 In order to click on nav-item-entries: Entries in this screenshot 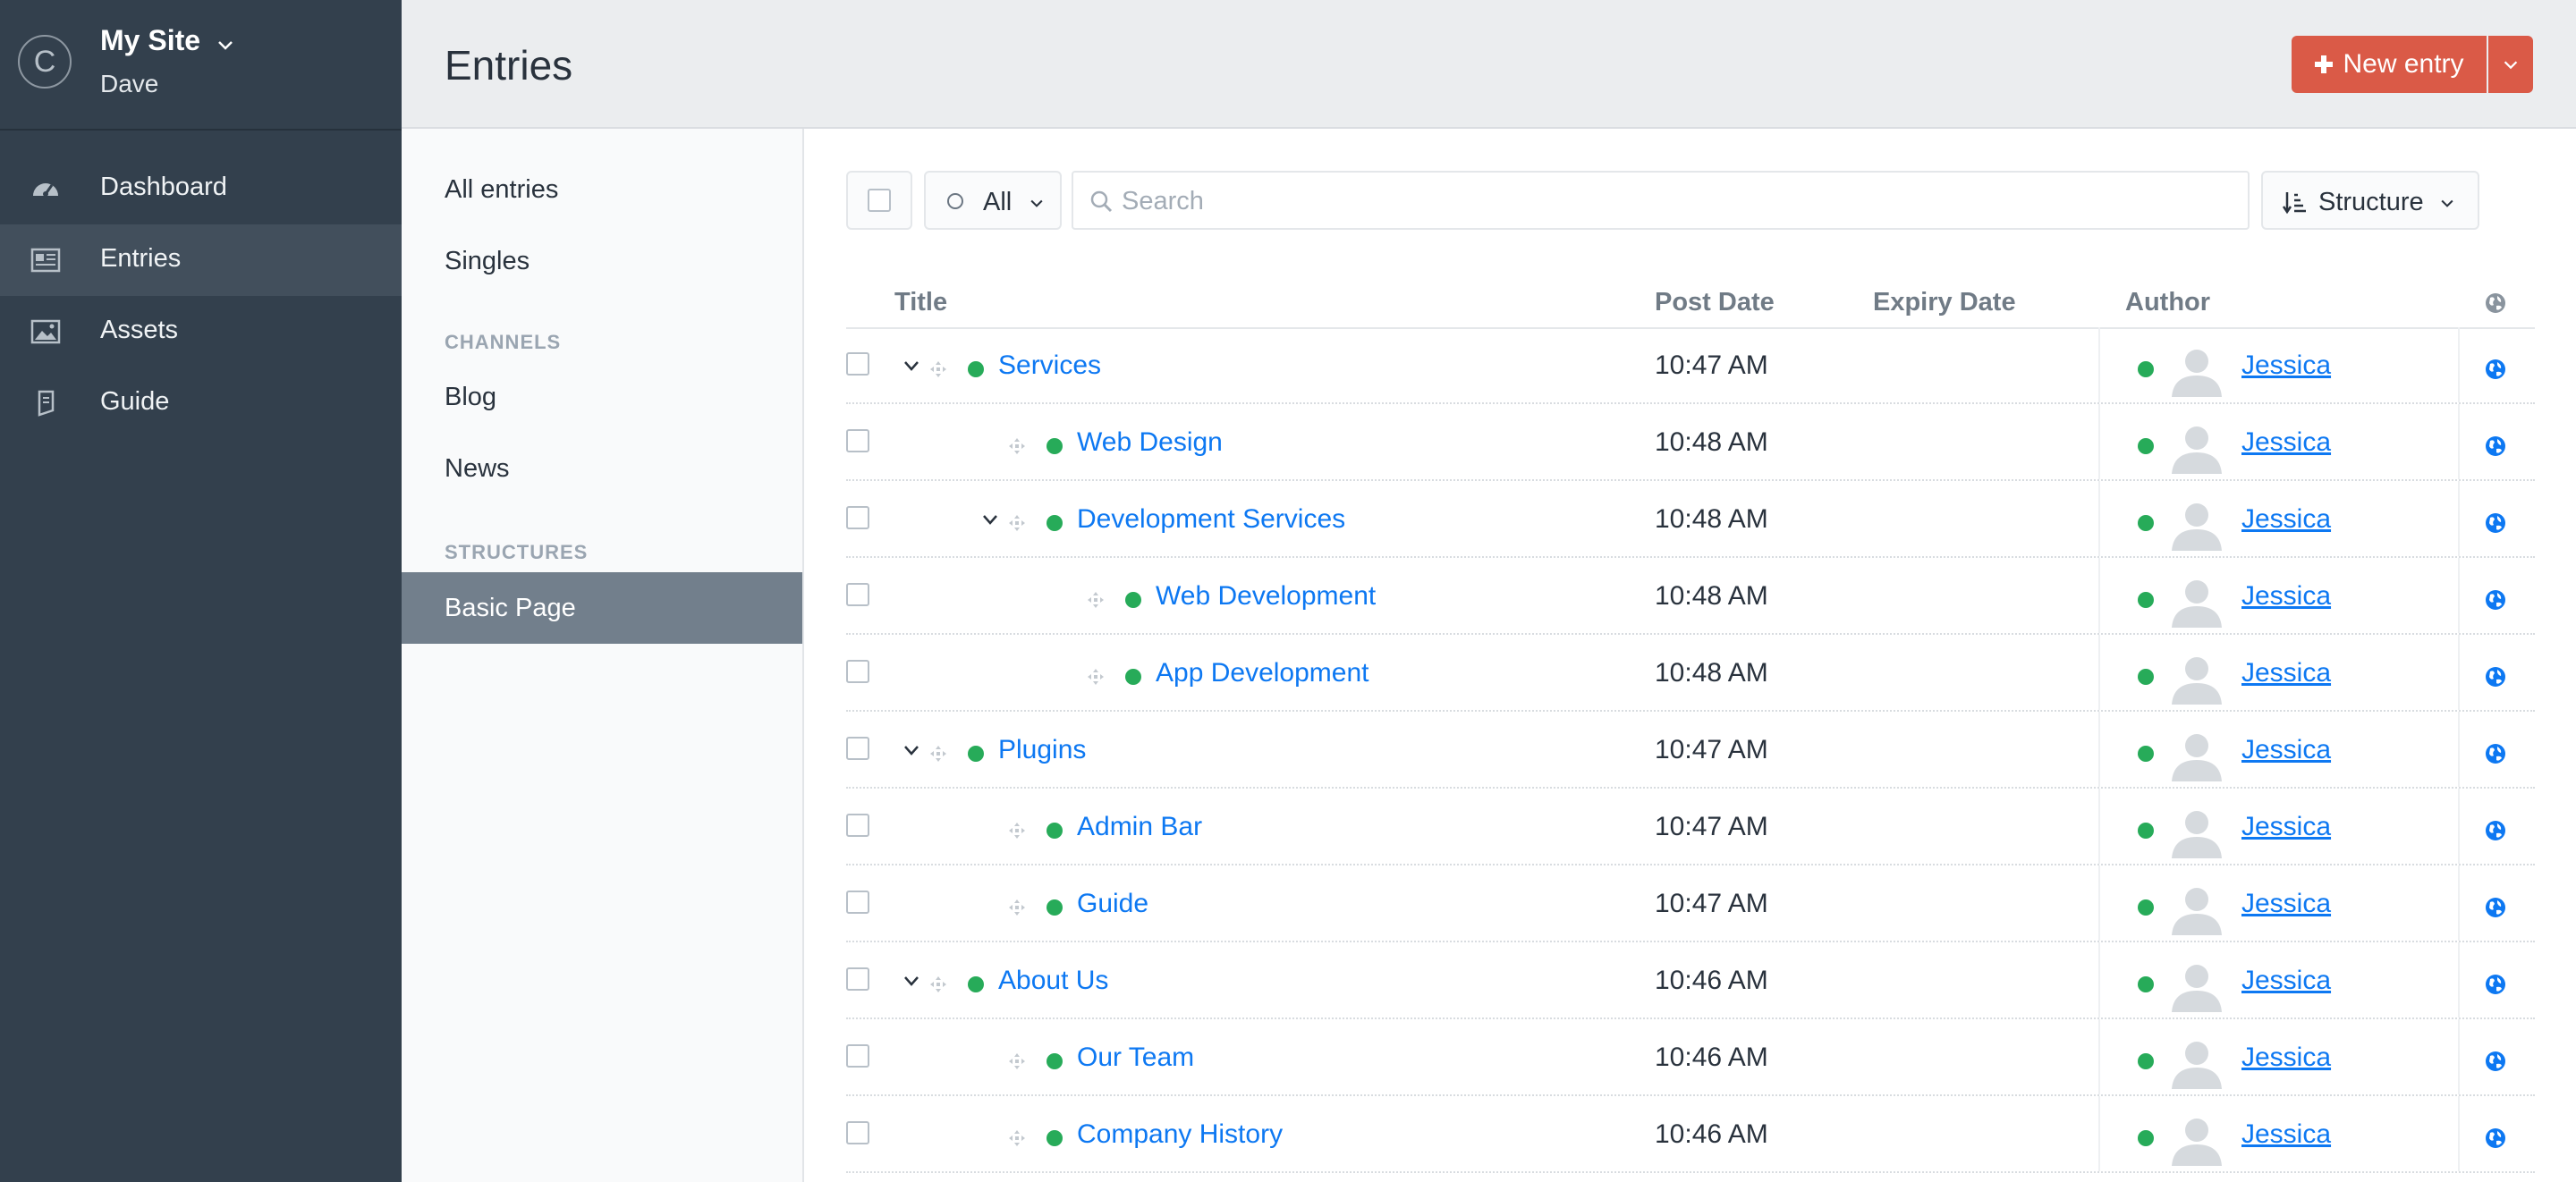, I will do `click(201, 260)`.